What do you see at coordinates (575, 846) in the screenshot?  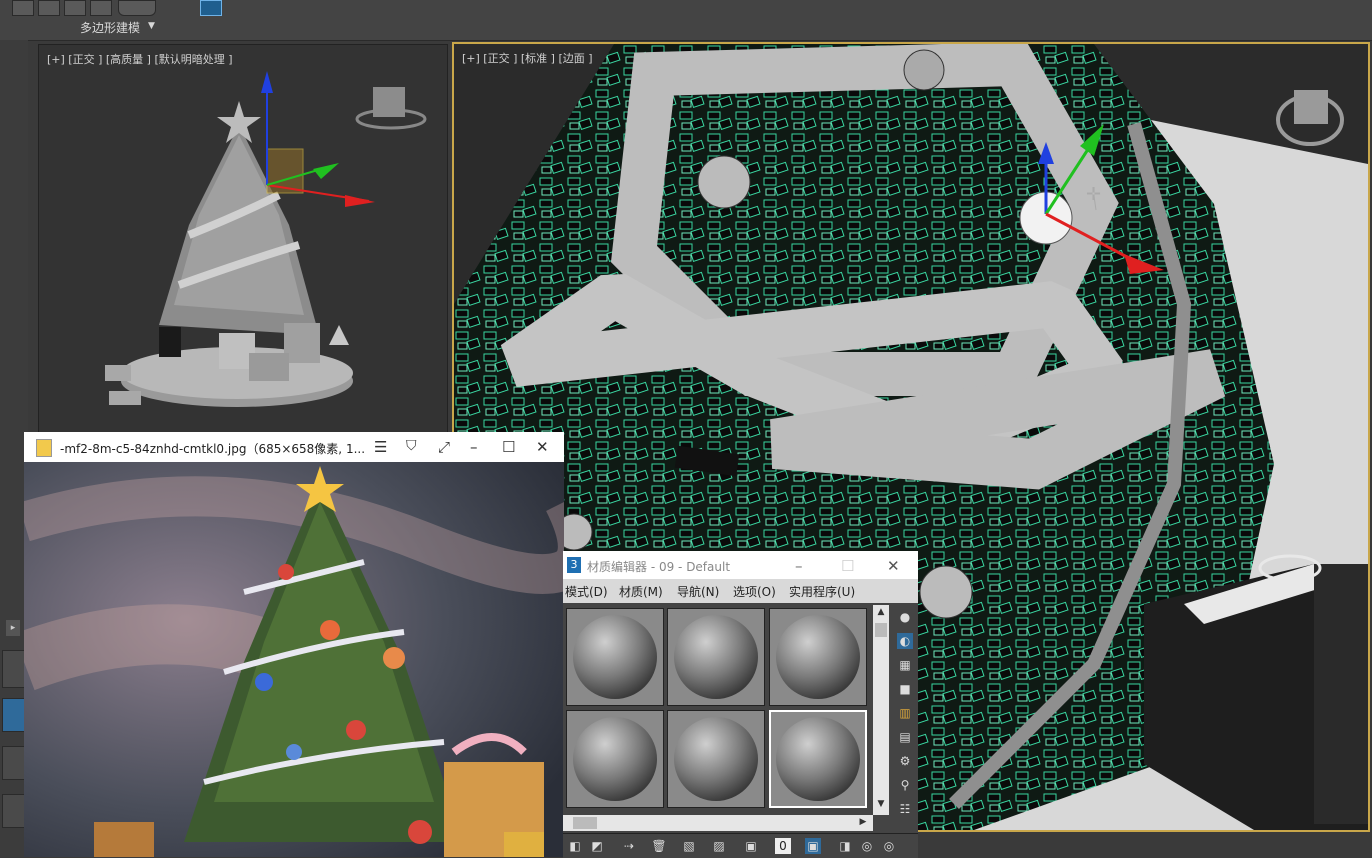 I see `get-material-icon: ◧` at bounding box center [575, 846].